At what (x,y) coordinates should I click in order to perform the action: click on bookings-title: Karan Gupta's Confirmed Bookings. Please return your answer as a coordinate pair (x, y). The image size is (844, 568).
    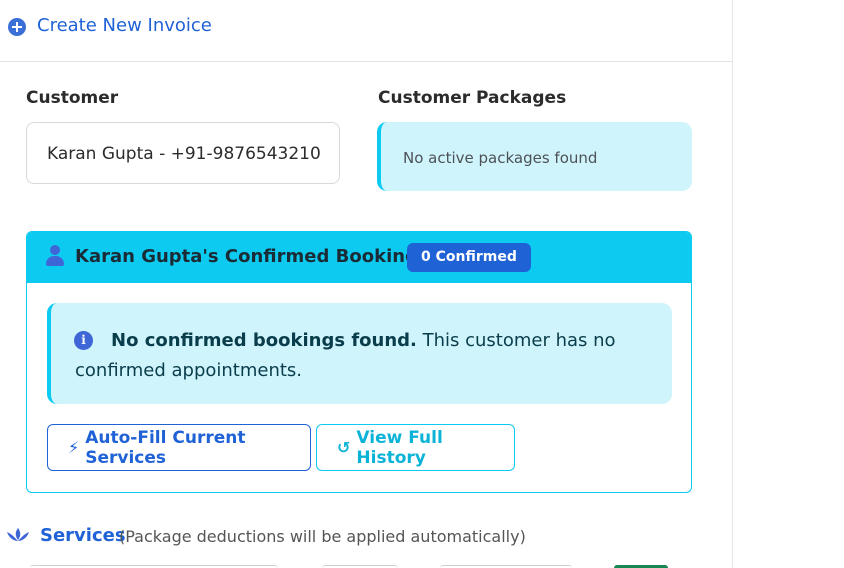
    Looking at the image, I should click on (252, 256).